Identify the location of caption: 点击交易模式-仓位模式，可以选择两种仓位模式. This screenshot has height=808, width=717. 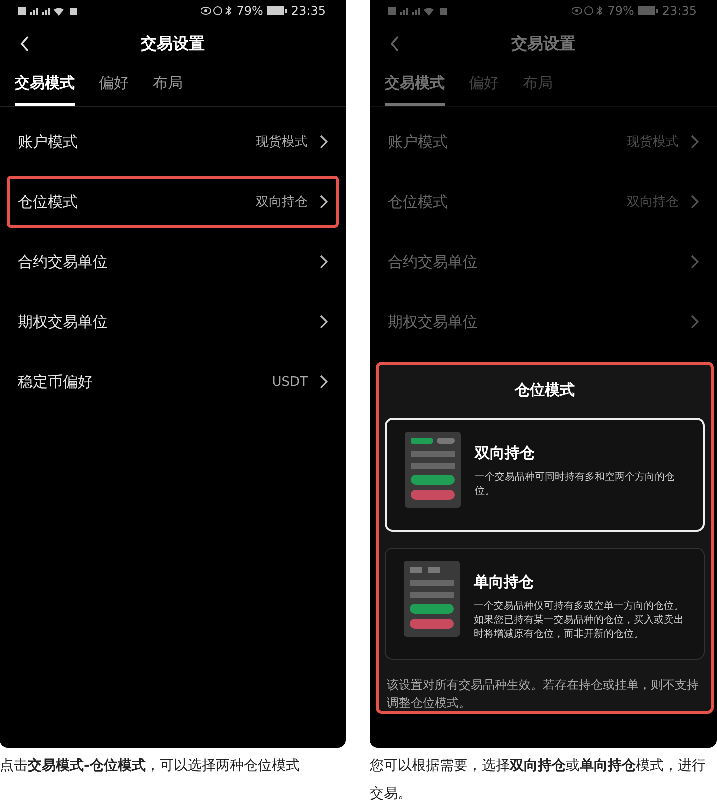
(150, 766).